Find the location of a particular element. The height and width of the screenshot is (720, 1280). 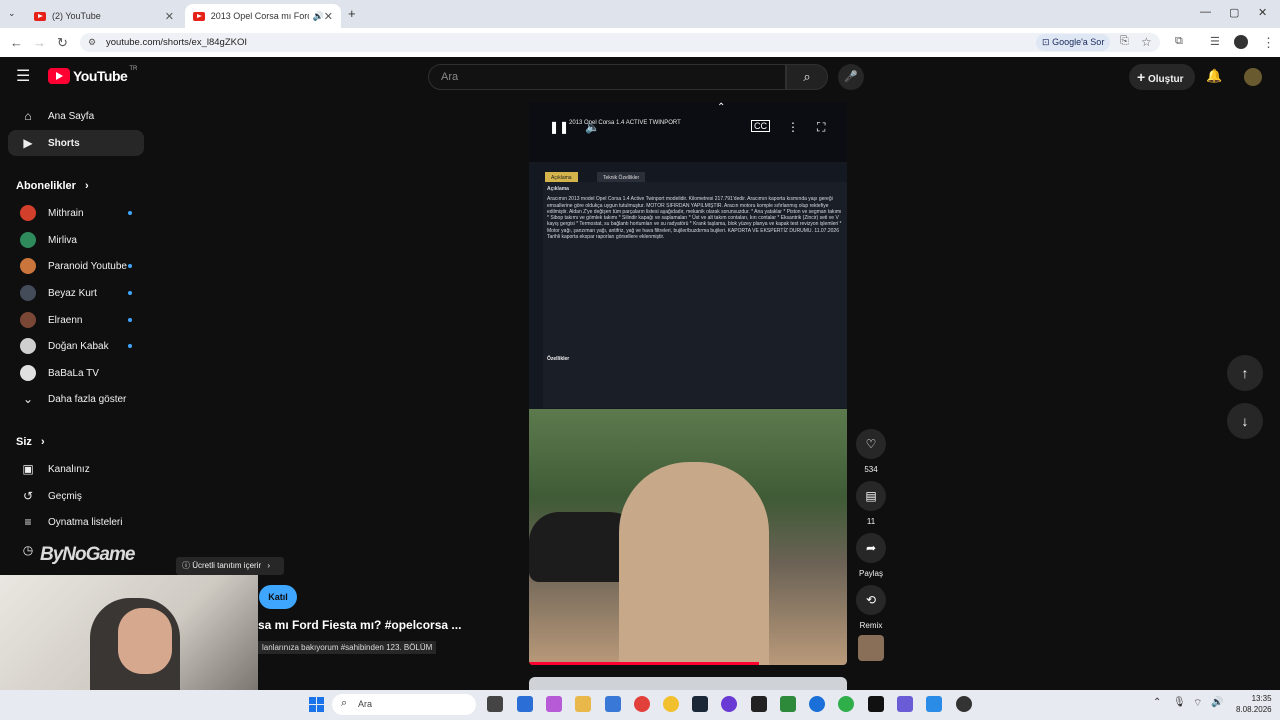

channel-avatar is located at coordinates (28, 240).